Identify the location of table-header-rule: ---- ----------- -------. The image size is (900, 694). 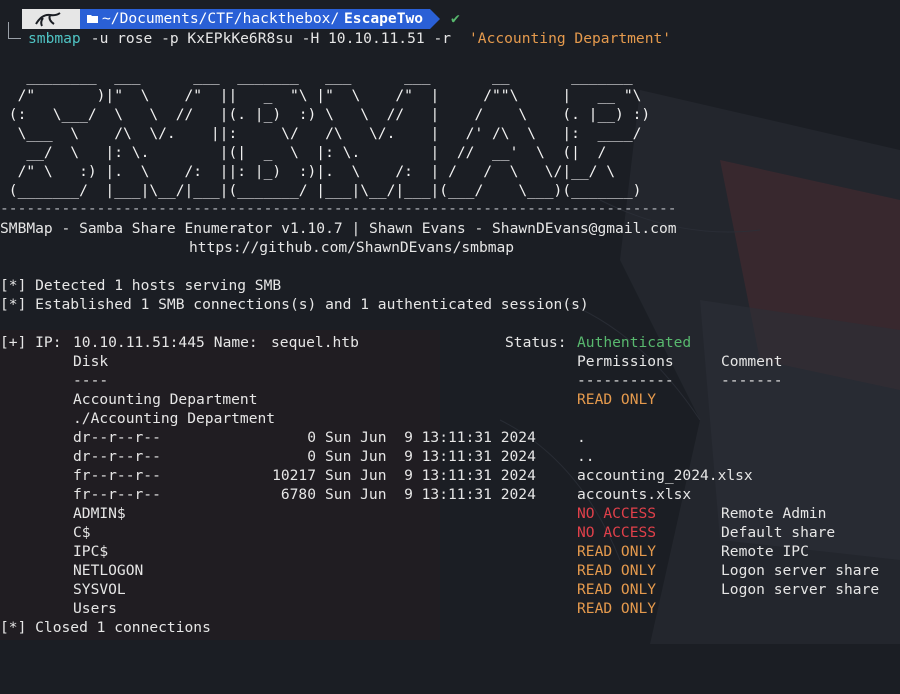
(450, 380).